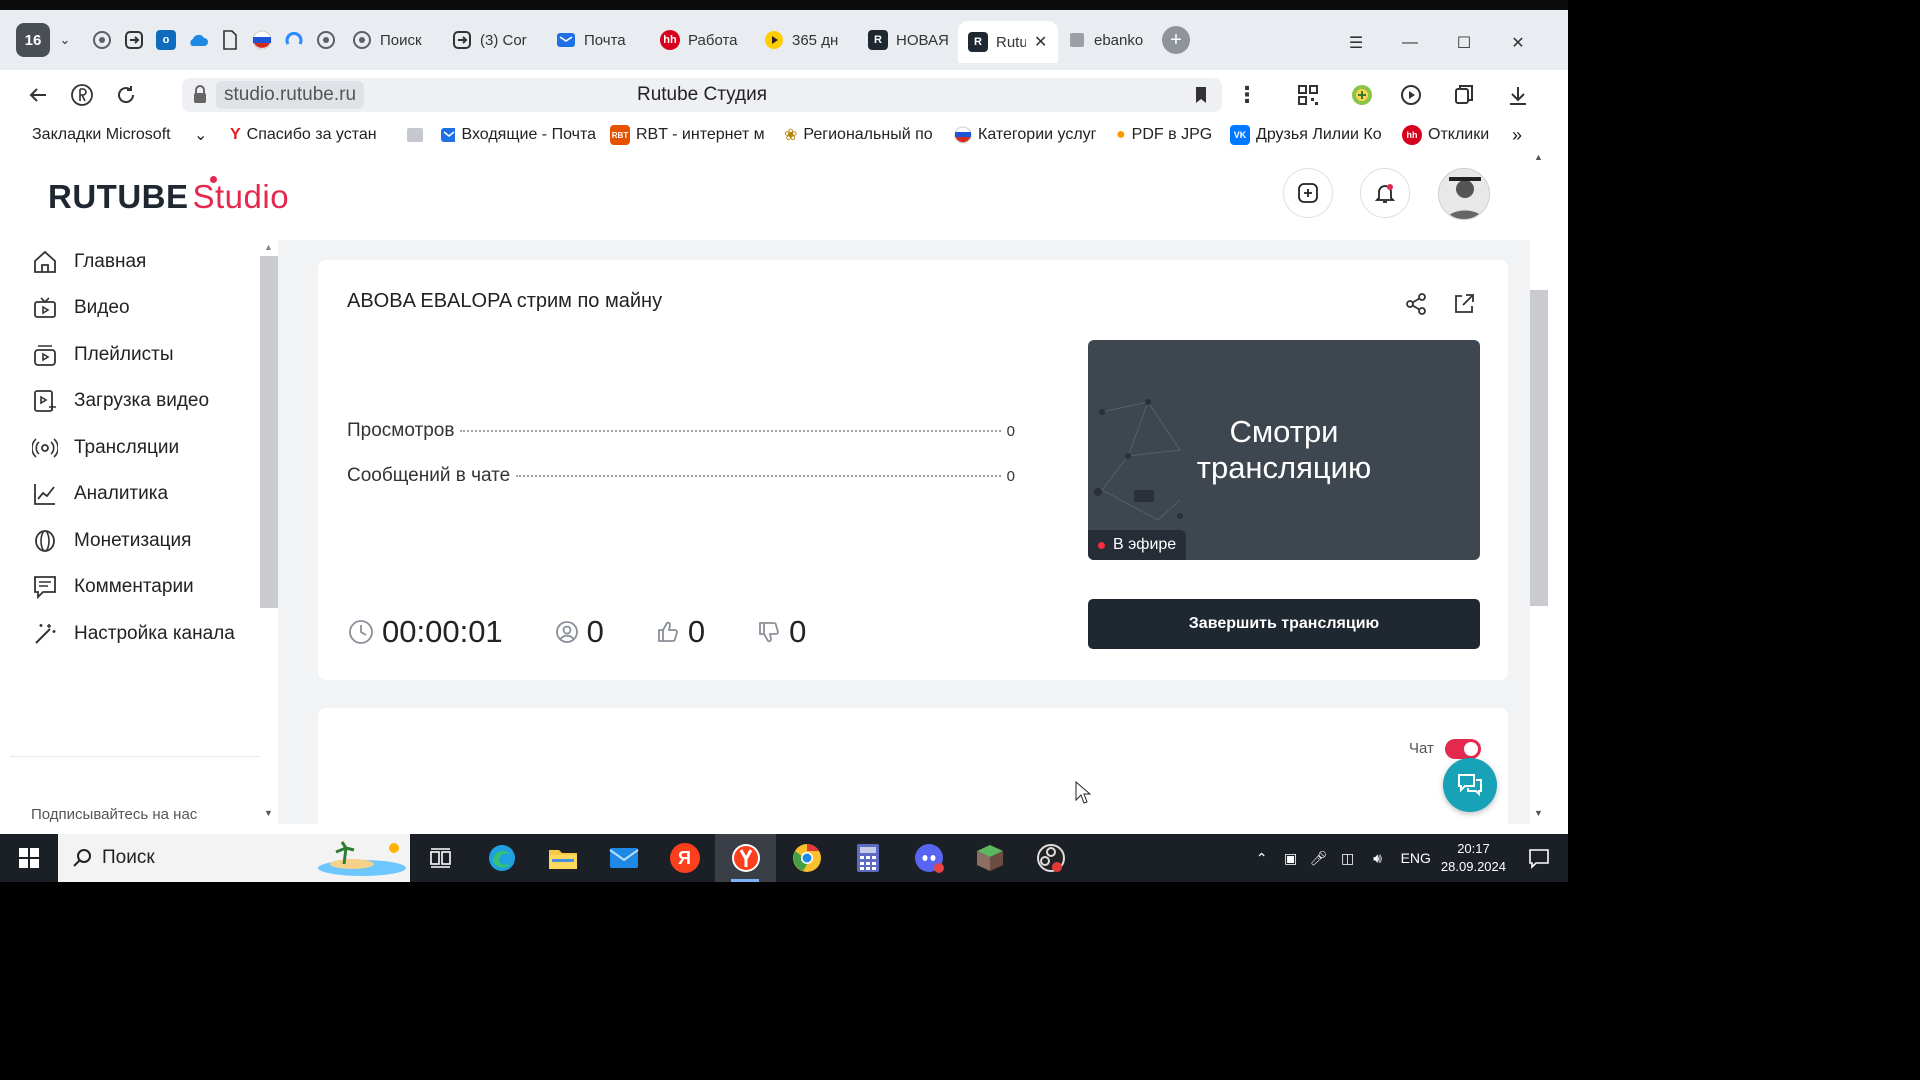 This screenshot has height=1080, width=1920. I want to click on start-button, so click(29, 858).